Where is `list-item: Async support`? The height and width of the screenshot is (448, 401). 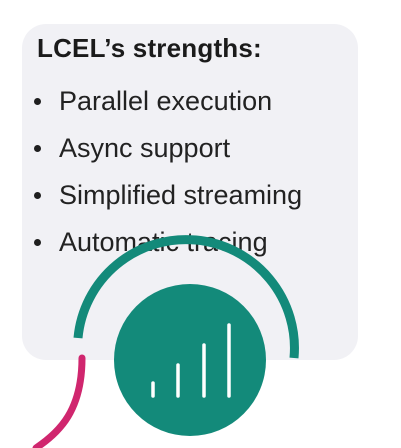 list-item: Async support is located at coordinates (168, 148).